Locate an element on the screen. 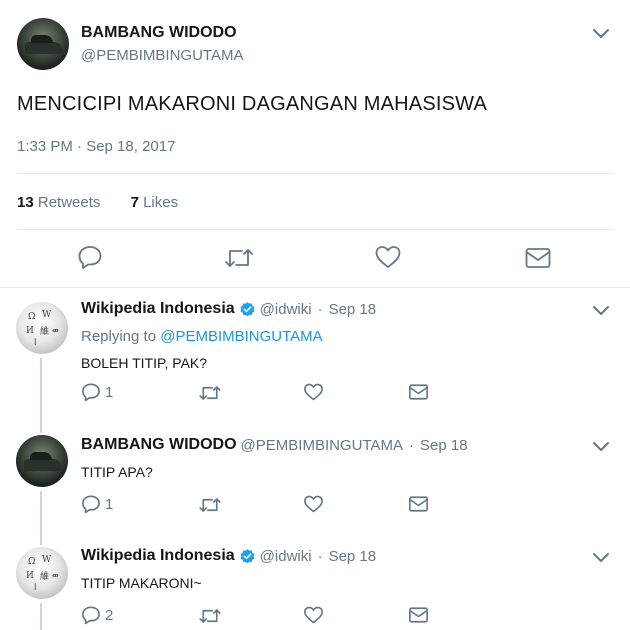  replying-label: Replying to is located at coordinates (119, 336).